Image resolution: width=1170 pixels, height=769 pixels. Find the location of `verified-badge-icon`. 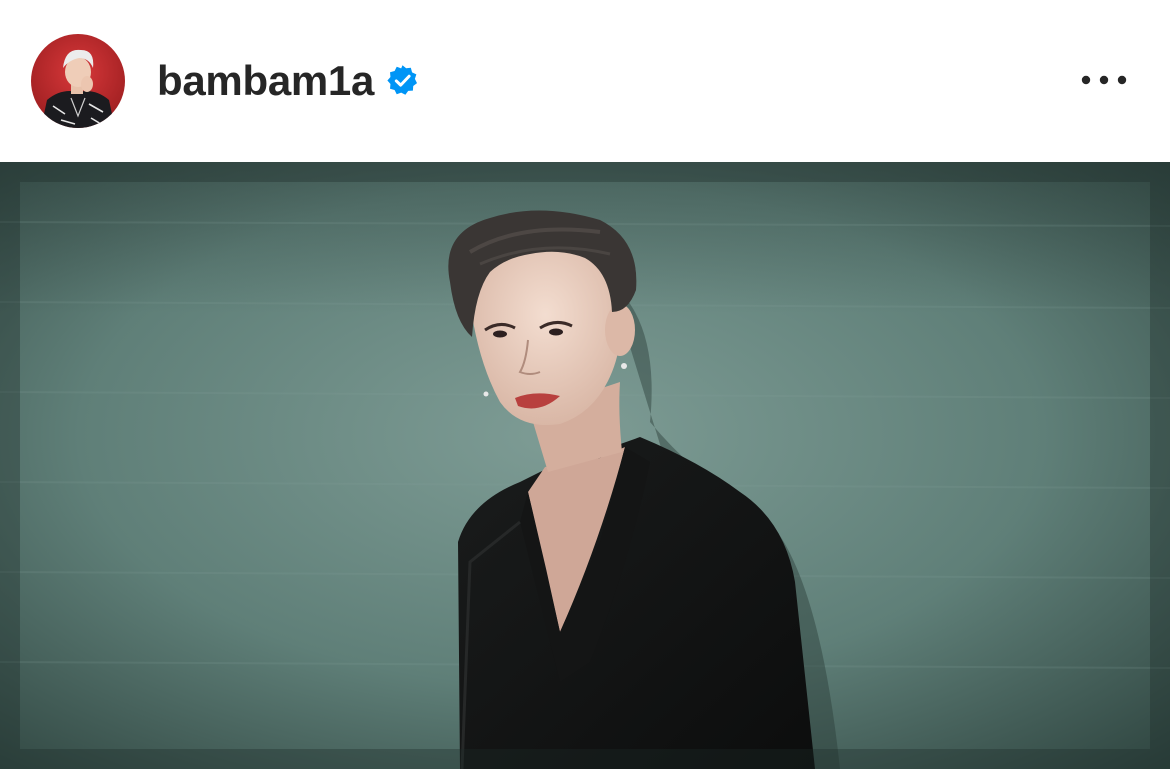

verified-badge-icon is located at coordinates (402, 80).